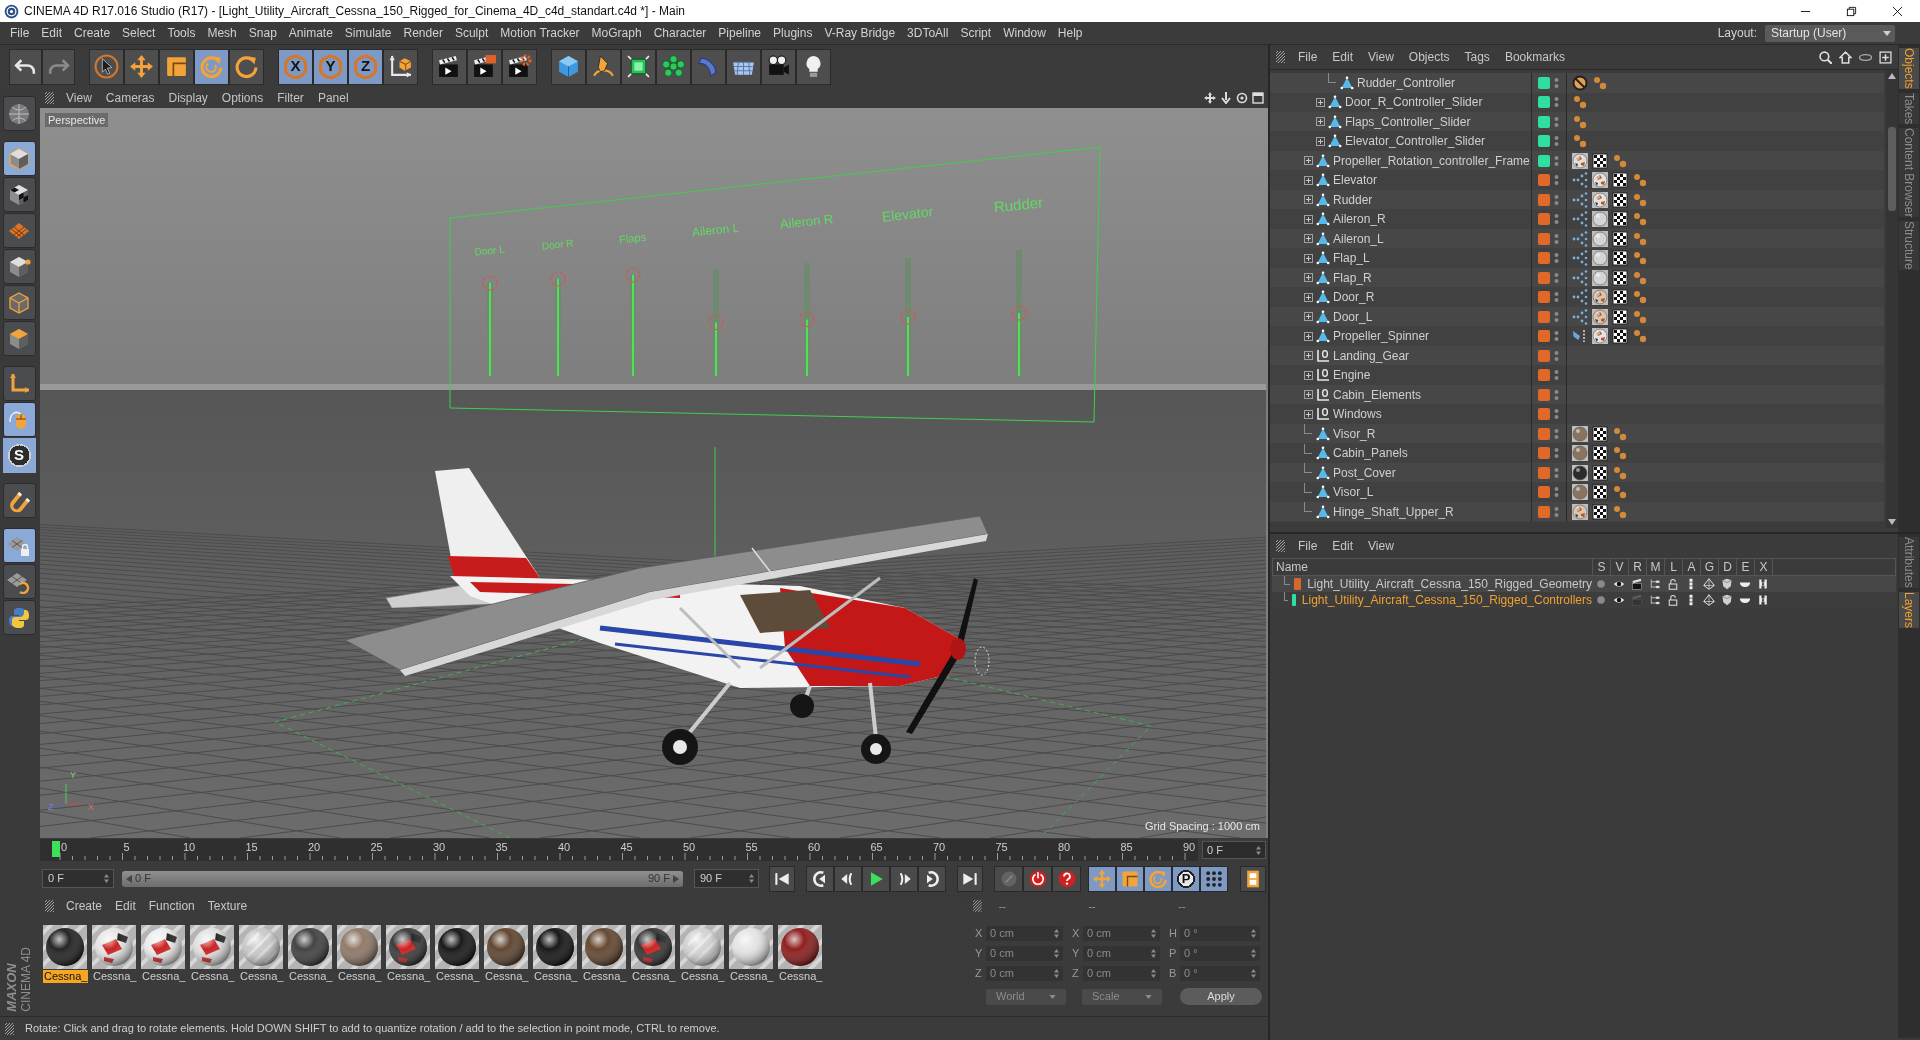  I want to click on menu-item: Create, so click(92, 33).